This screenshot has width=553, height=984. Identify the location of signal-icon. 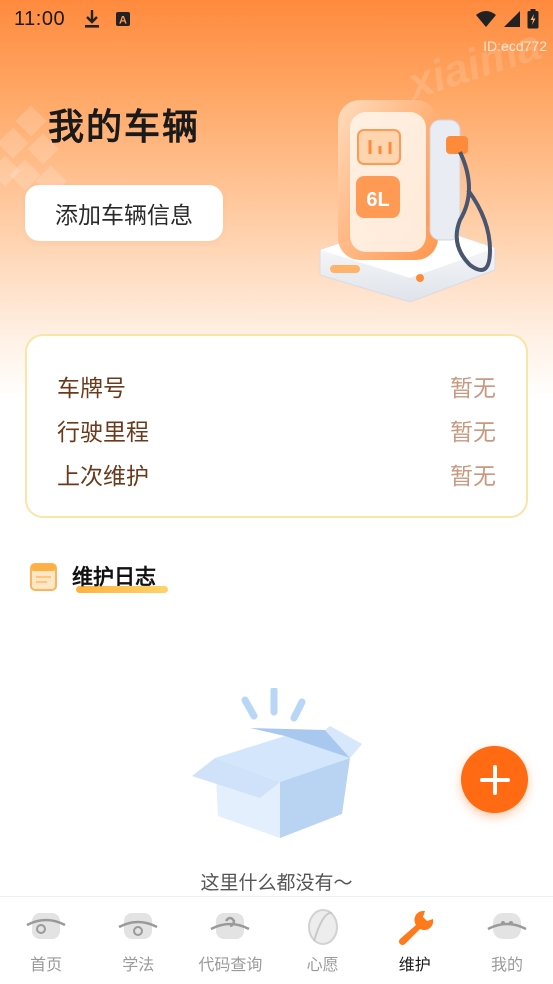
(512, 19).